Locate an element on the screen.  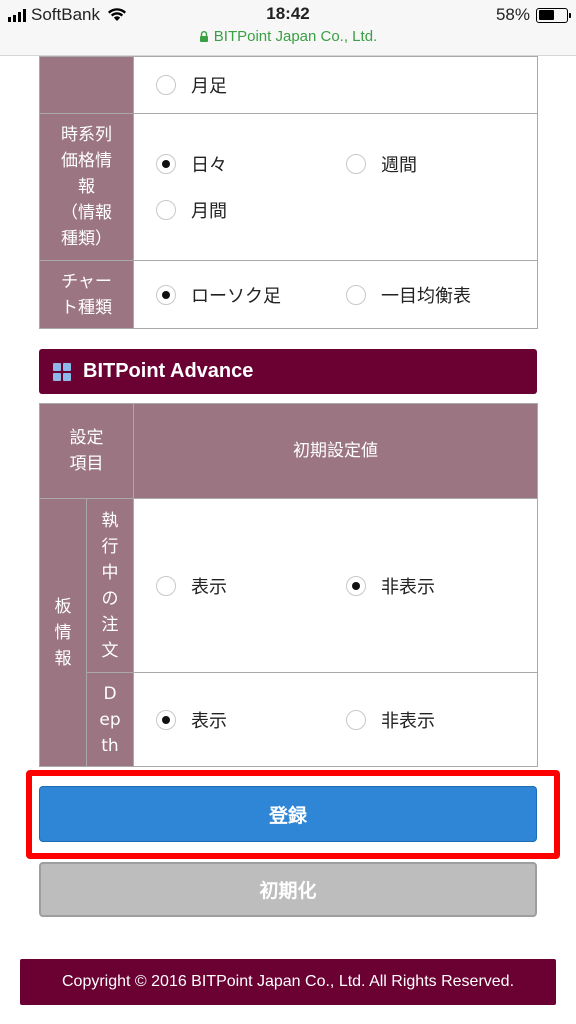
table-row: 月足 is located at coordinates (288, 85).